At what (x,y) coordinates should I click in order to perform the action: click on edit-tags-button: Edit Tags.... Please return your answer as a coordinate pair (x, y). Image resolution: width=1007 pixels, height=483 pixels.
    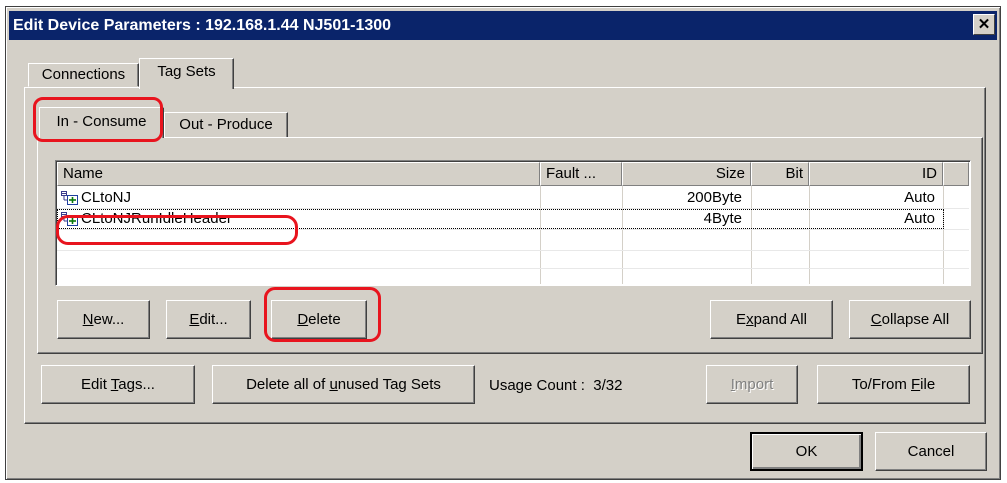
    Looking at the image, I should click on (118, 384).